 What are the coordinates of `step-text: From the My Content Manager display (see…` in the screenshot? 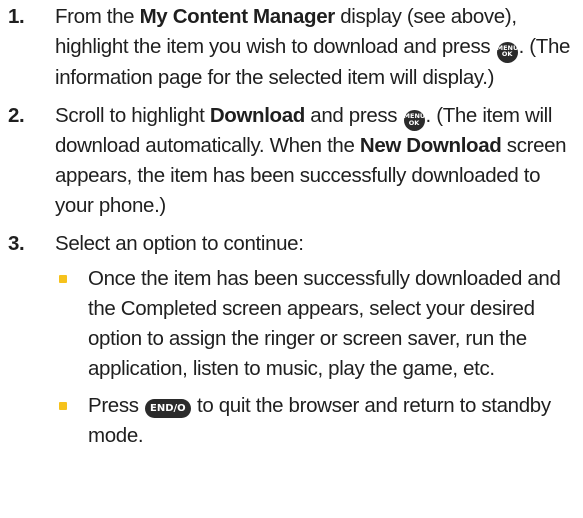 It's located at (313, 47).